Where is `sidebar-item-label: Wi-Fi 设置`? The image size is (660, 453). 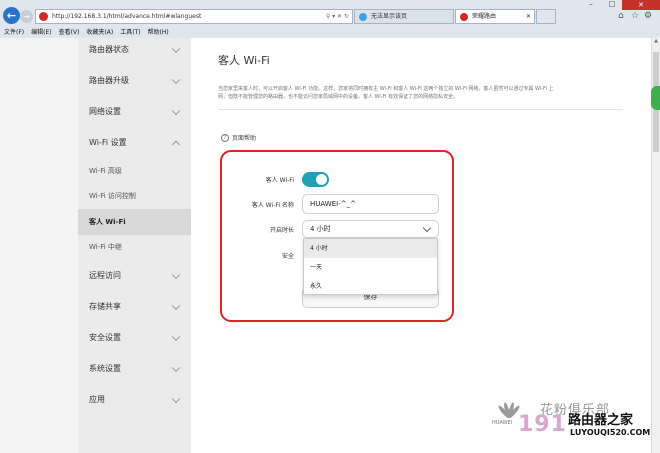
sidebar-item-label: Wi-Fi 设置 is located at coordinates (108, 142).